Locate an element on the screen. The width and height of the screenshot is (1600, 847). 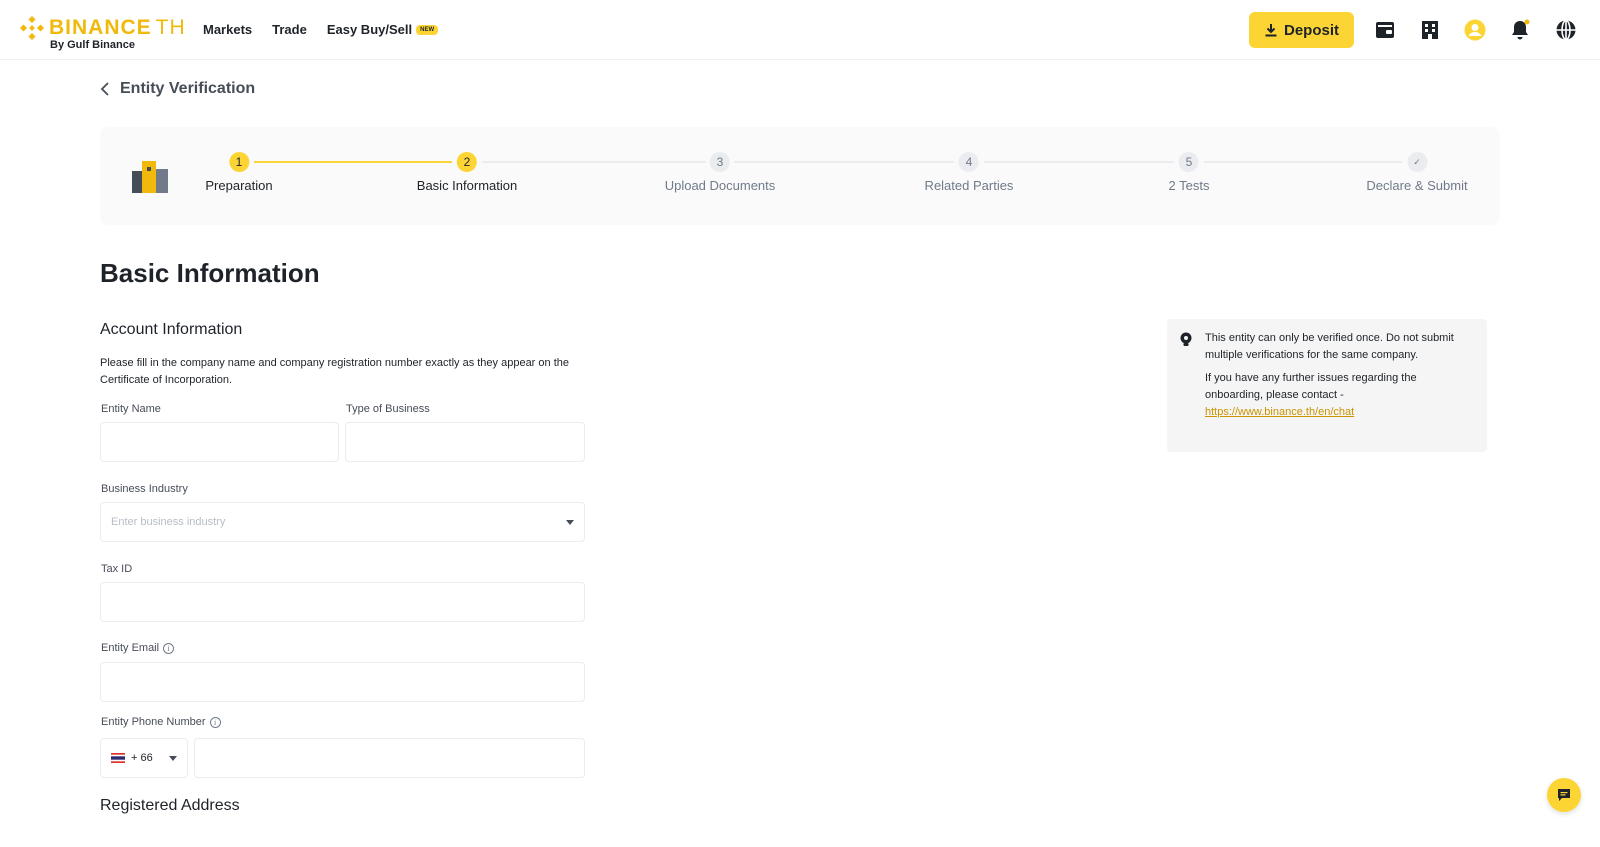
type-of-business-label-text: Type of Business is located at coordinates (388, 409).